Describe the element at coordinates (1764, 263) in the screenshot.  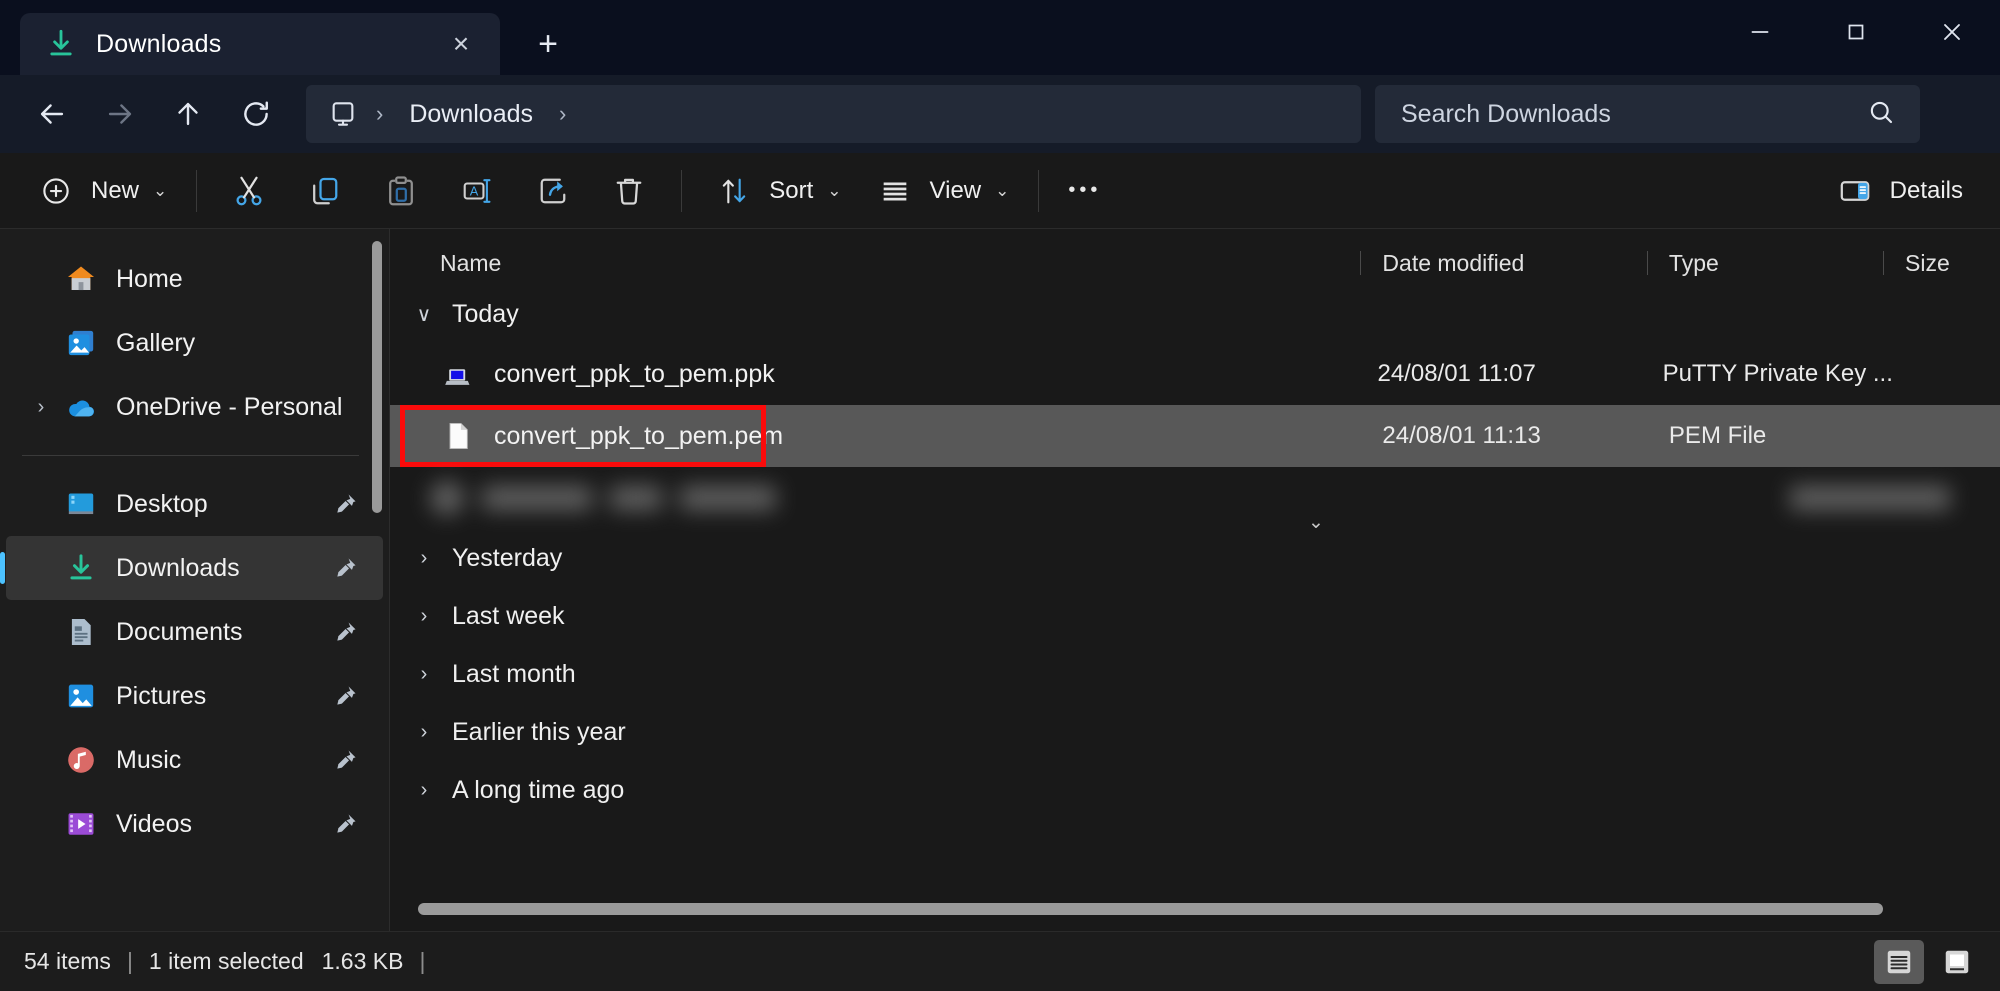
I see `column-header-type: Type` at that location.